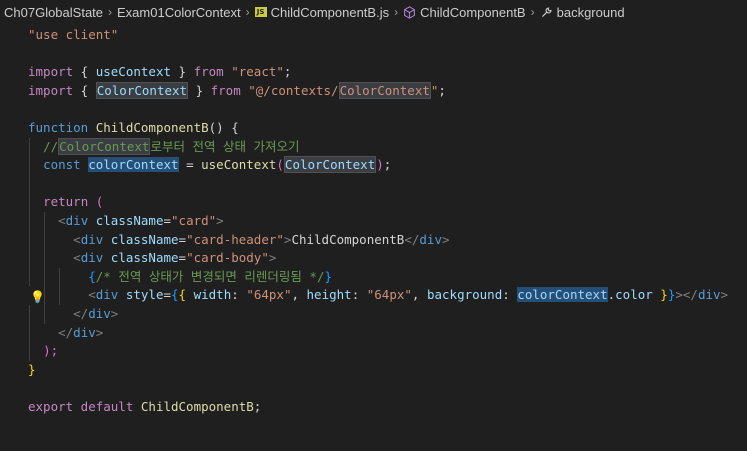 This screenshot has height=451, width=747. What do you see at coordinates (260, 12) in the screenshot?
I see `js-file-icon: JS` at bounding box center [260, 12].